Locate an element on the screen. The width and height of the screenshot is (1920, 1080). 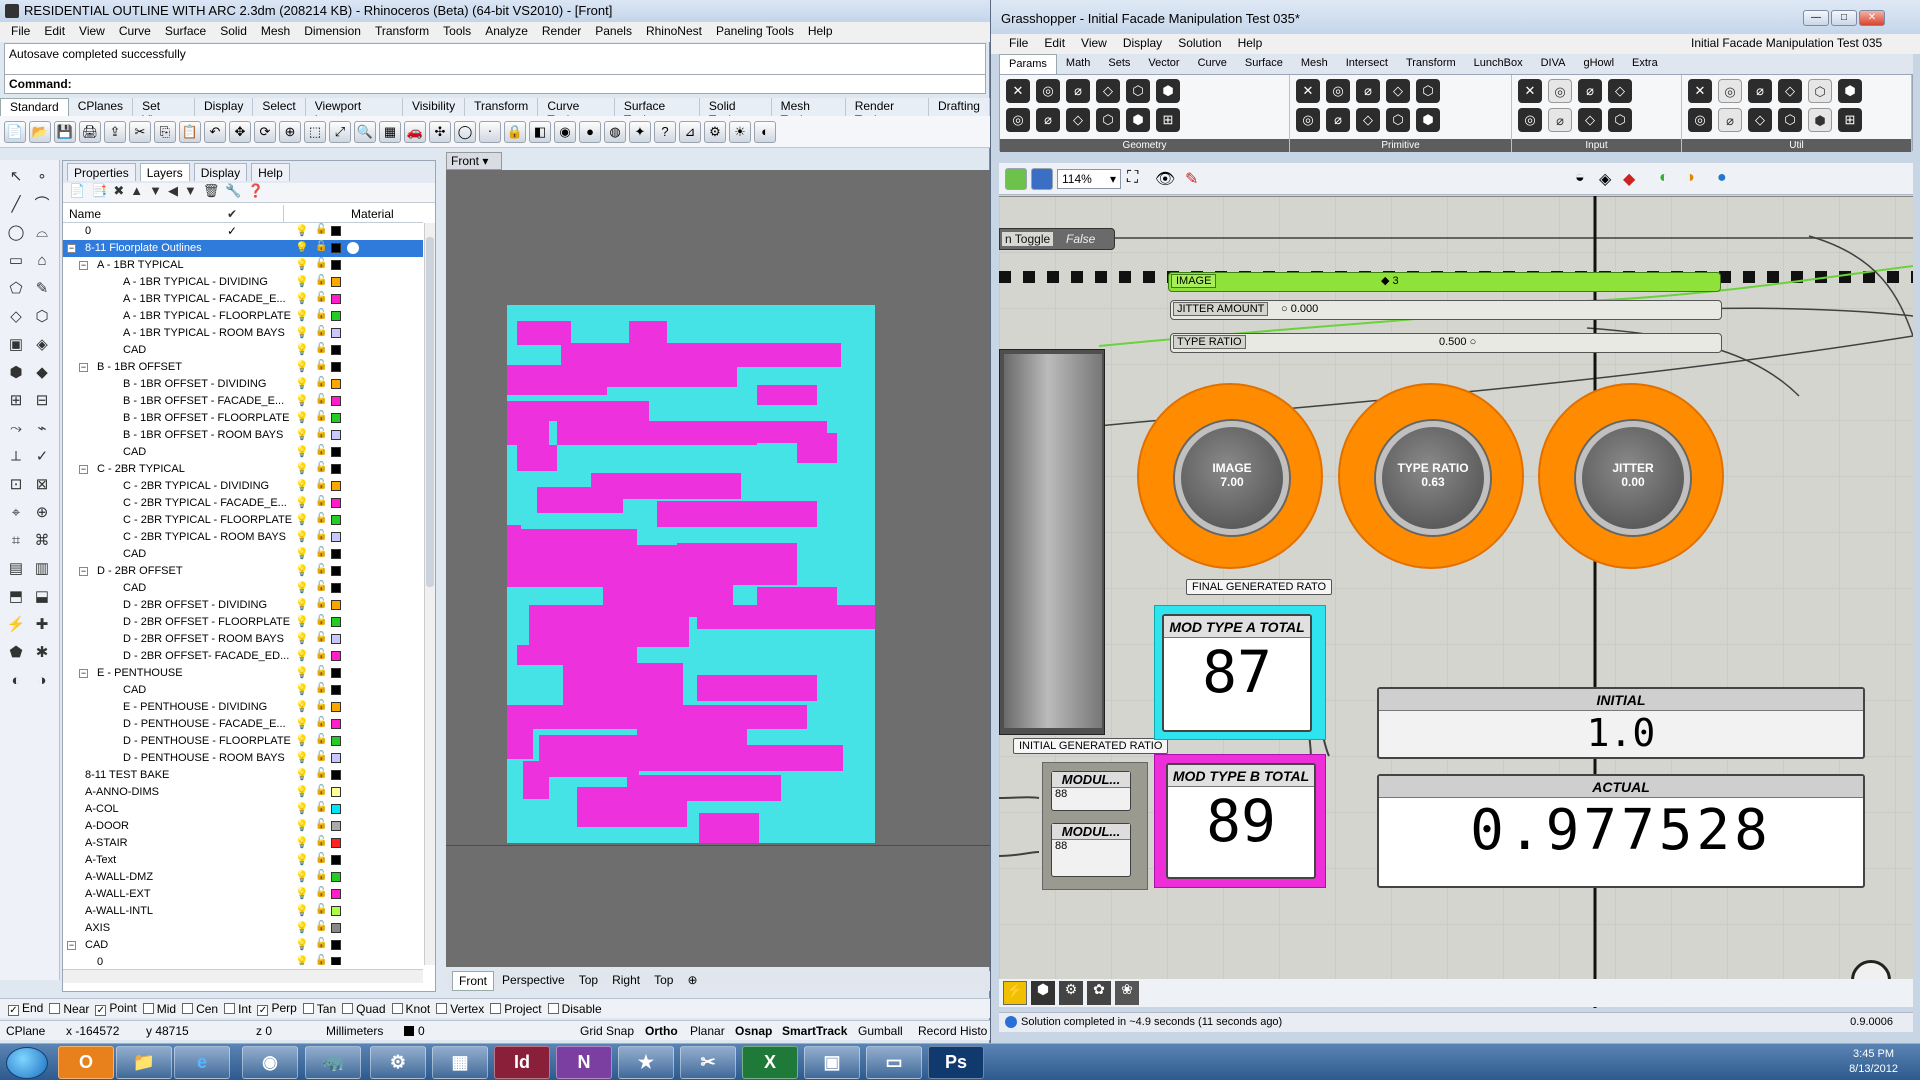
tool-icon-6: ▭ is located at coordinates (16, 261).